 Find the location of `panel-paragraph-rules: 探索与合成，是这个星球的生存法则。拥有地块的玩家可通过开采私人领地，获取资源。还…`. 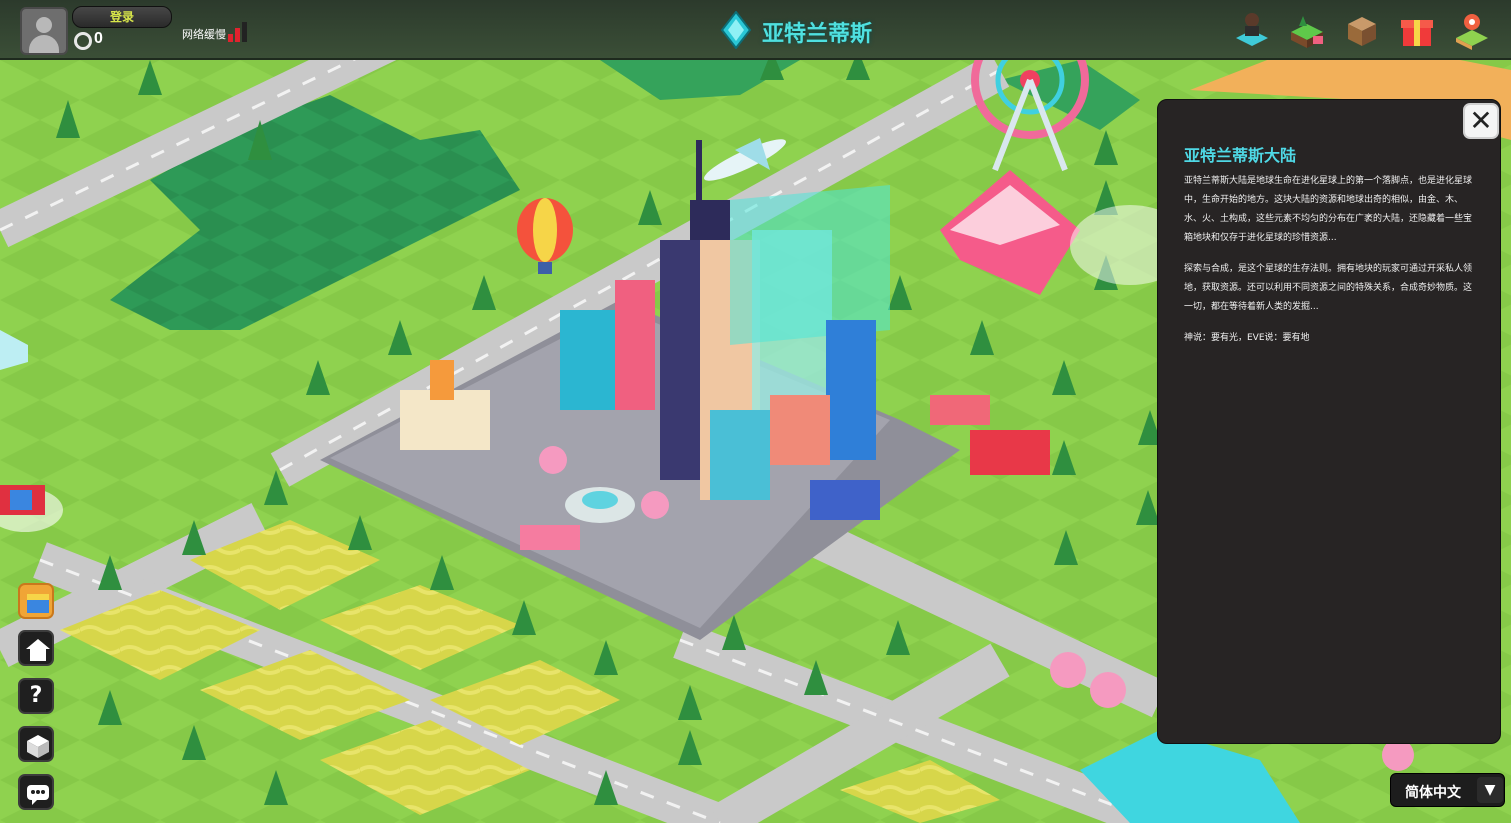

panel-paragraph-rules: 探索与合成，是这个星球的生存法则。拥有地块的玩家可通过开采私人领地，获取资源。还… is located at coordinates (1328, 288).